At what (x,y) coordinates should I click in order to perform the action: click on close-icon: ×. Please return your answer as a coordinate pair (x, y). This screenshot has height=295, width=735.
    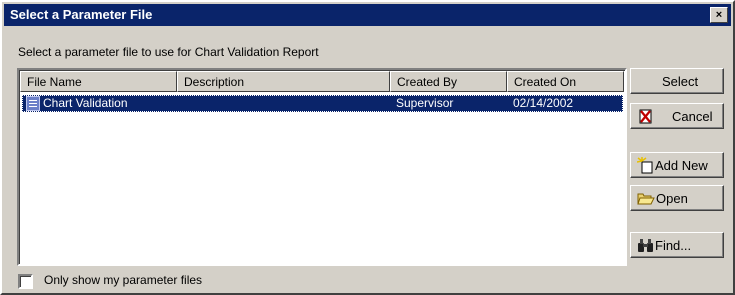
    Looking at the image, I should click on (719, 15).